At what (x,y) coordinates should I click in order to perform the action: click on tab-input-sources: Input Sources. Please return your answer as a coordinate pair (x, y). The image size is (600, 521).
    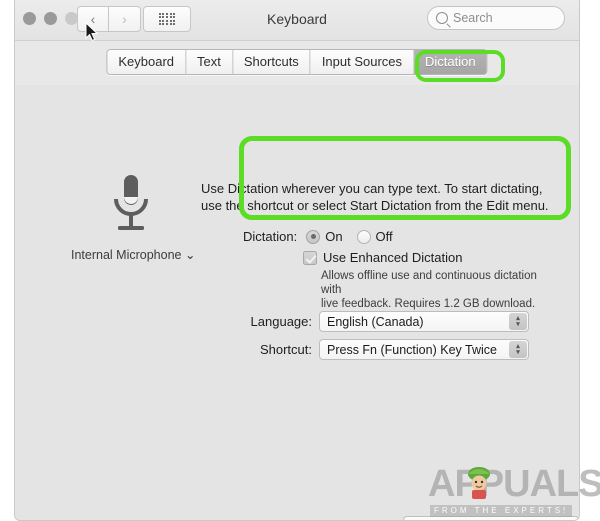
    Looking at the image, I should click on (362, 62).